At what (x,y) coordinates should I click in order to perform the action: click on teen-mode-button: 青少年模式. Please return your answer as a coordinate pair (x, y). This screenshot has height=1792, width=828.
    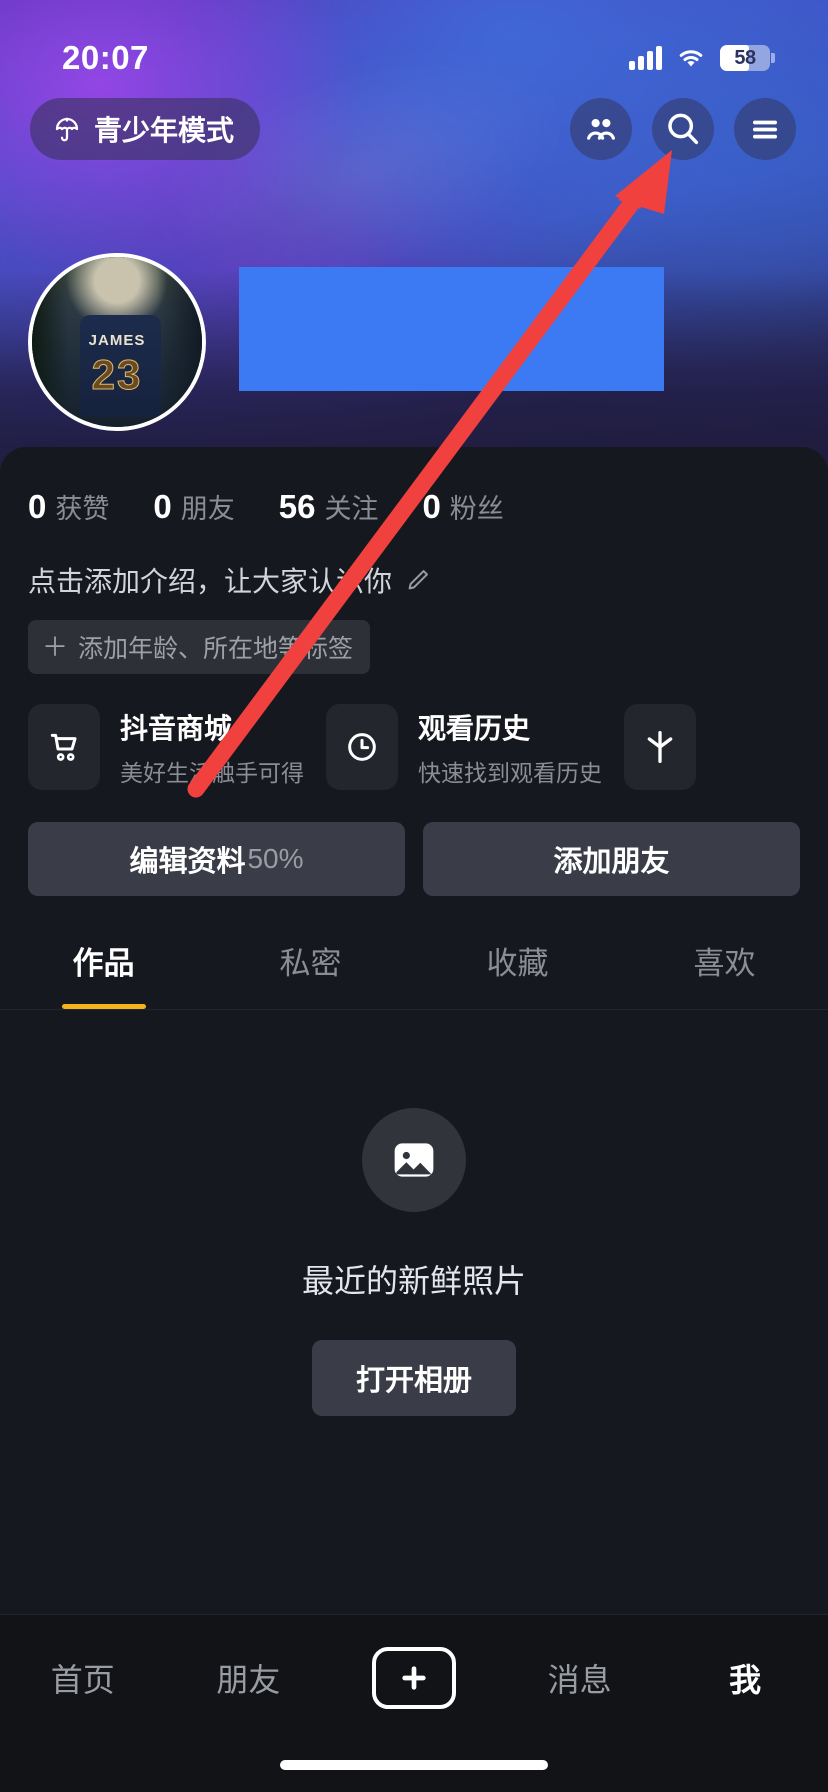
    Looking at the image, I should click on (145, 129).